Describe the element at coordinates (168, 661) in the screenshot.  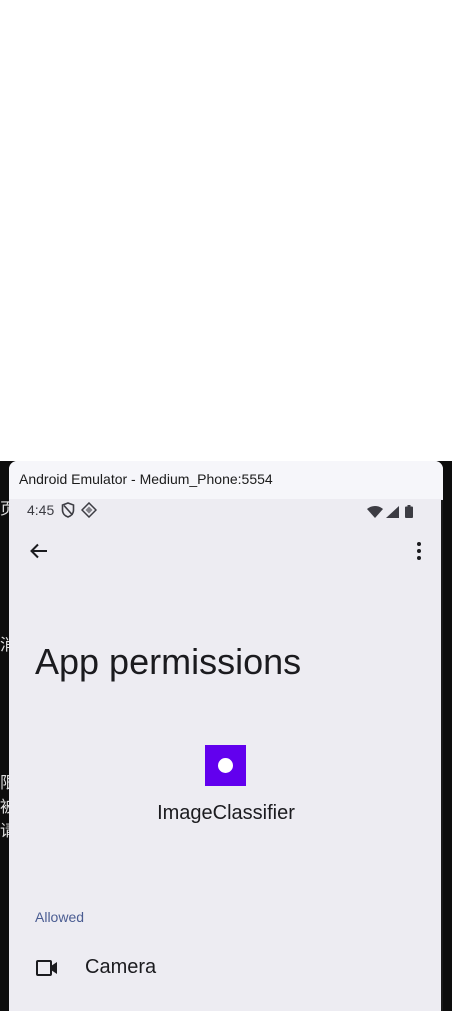
I see `page-title: App permissions` at that location.